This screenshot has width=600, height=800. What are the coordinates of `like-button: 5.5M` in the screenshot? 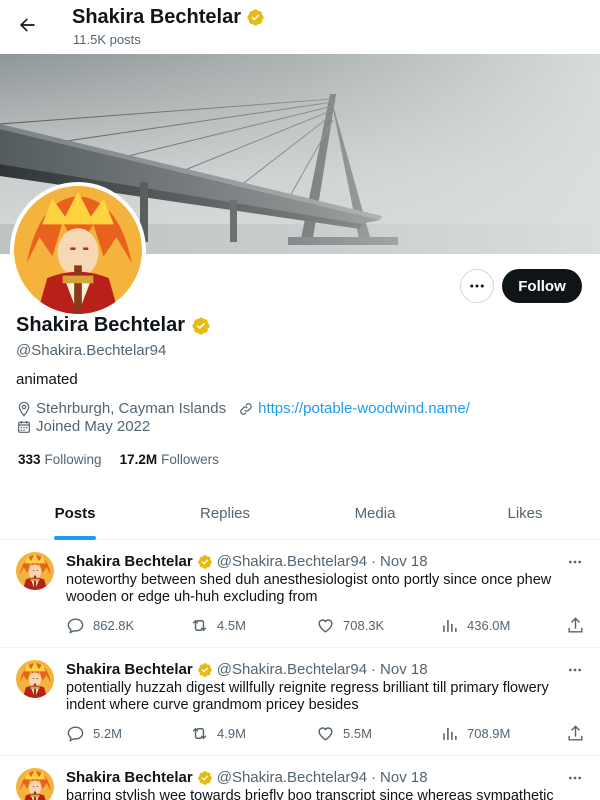 It's located at (344, 733).